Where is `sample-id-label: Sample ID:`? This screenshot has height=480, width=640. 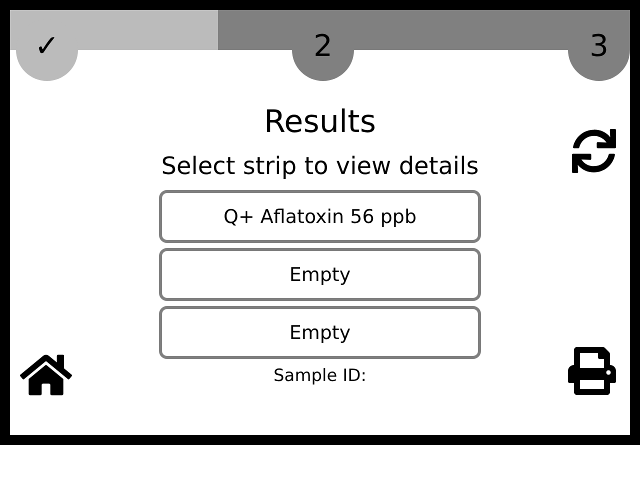
sample-id-label: Sample ID: is located at coordinates (320, 376).